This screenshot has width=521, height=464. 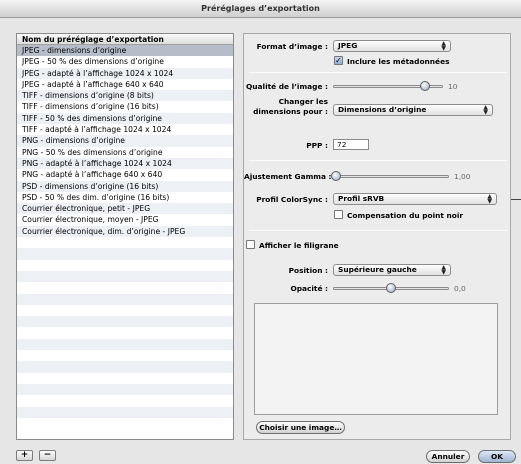 What do you see at coordinates (309, 288) in the screenshot?
I see `opacity-label: Opacité :` at bounding box center [309, 288].